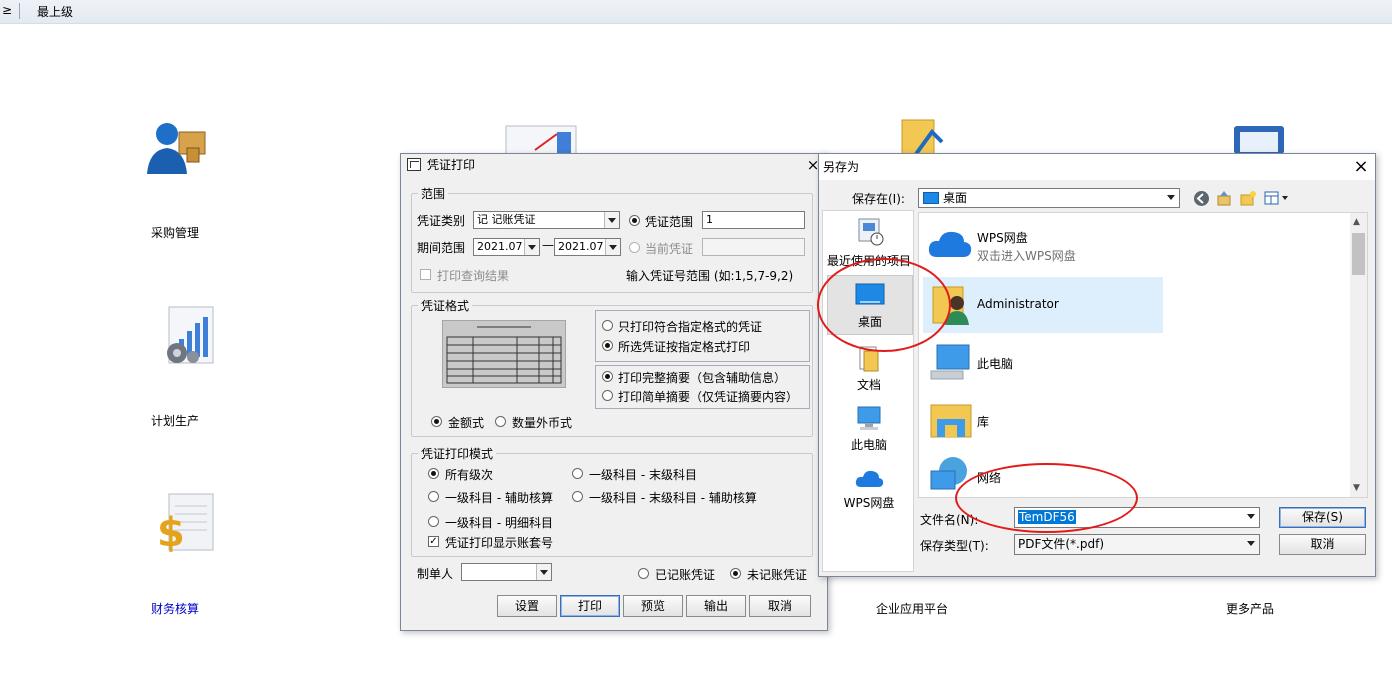 This screenshot has height=693, width=1392. I want to click on close-icon: ×, so click(1361, 167).